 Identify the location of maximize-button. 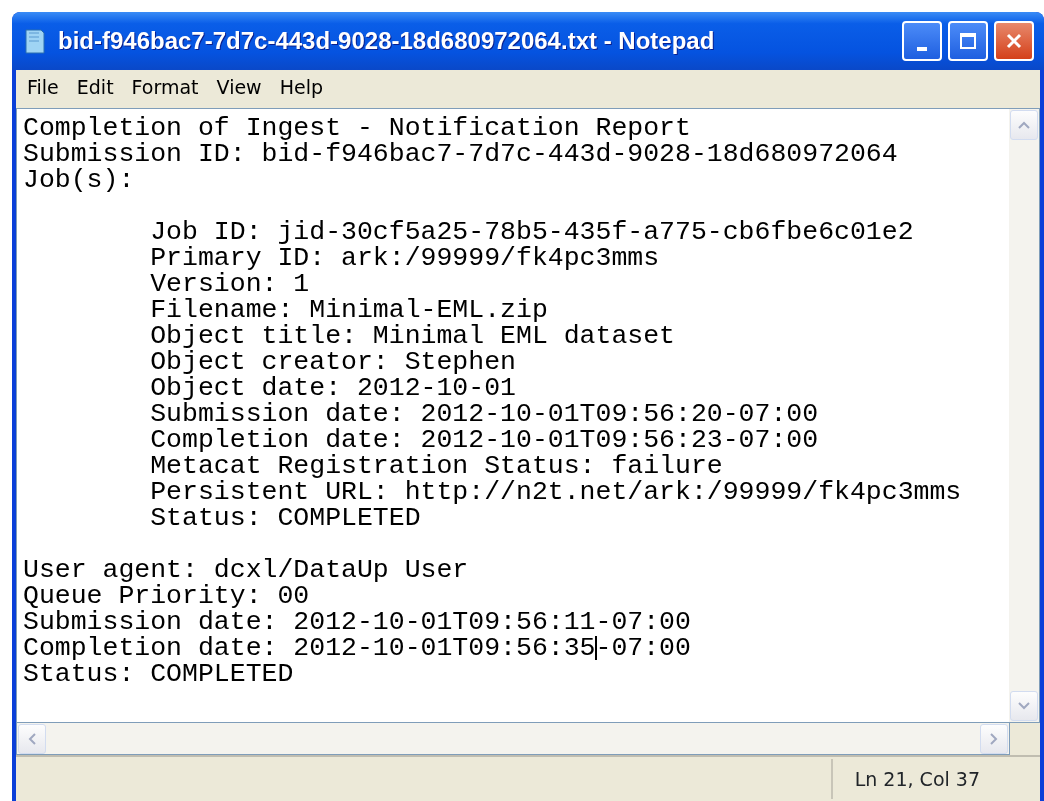
(968, 41).